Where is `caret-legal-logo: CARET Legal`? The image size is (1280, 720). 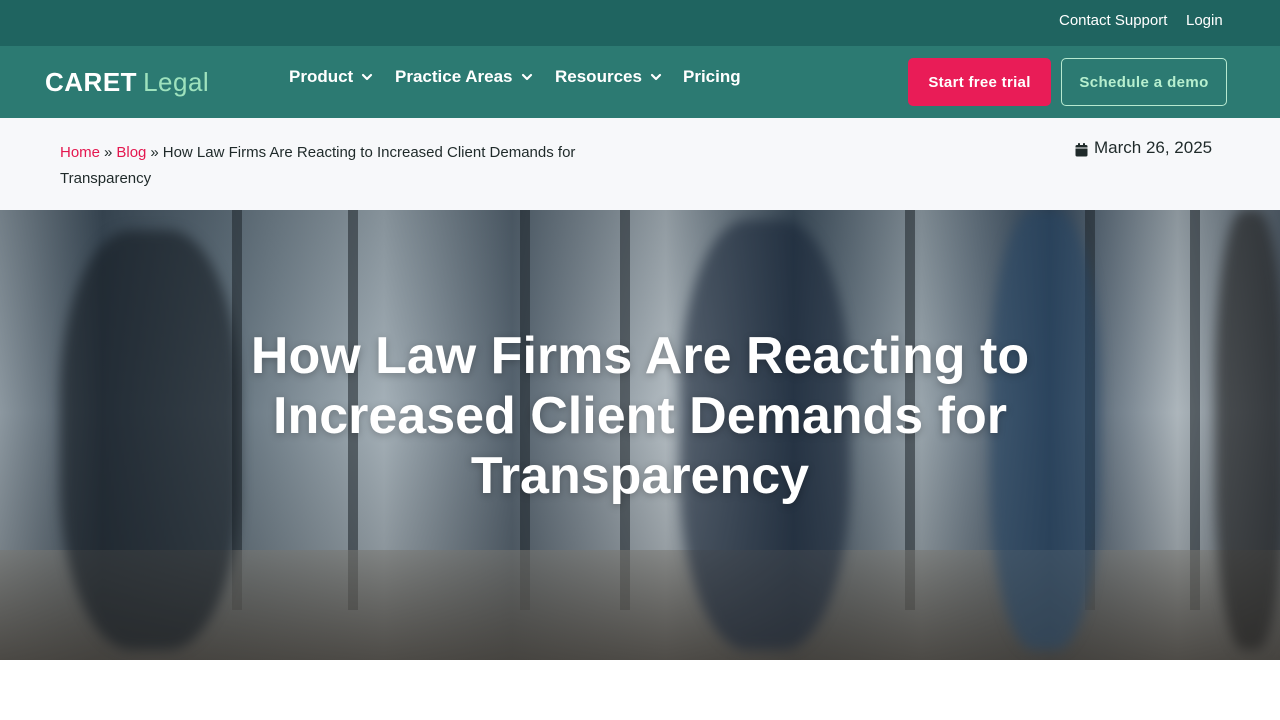 caret-legal-logo: CARET Legal is located at coordinates (127, 82).